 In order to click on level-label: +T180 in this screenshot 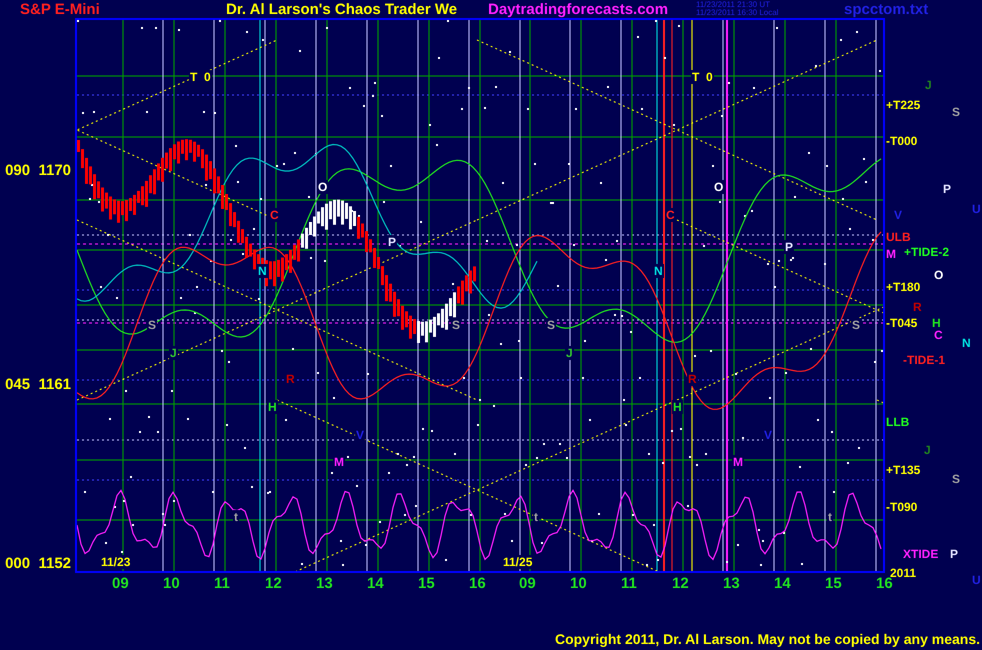, I will do `click(903, 287)`.